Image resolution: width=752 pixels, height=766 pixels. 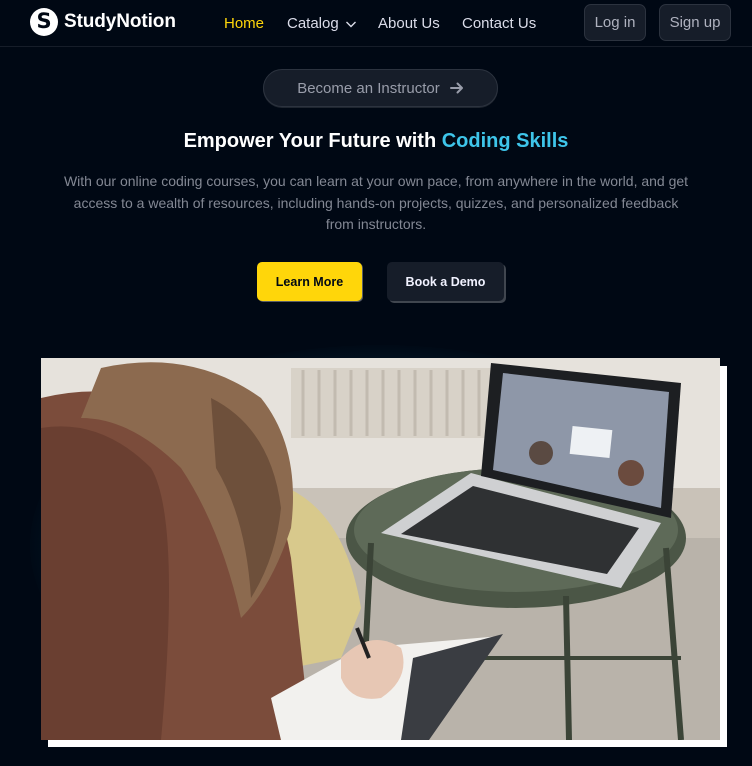 What do you see at coordinates (309, 281) in the screenshot?
I see `learn-more-button: Learn More` at bounding box center [309, 281].